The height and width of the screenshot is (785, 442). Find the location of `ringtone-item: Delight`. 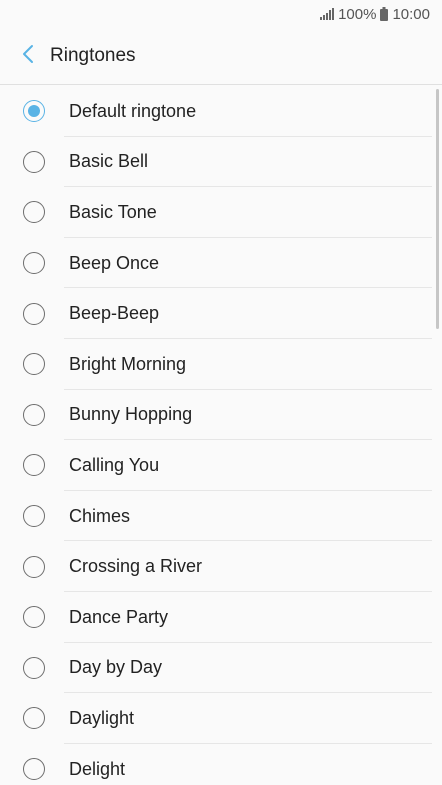

ringtone-item: Delight is located at coordinates (221, 764).